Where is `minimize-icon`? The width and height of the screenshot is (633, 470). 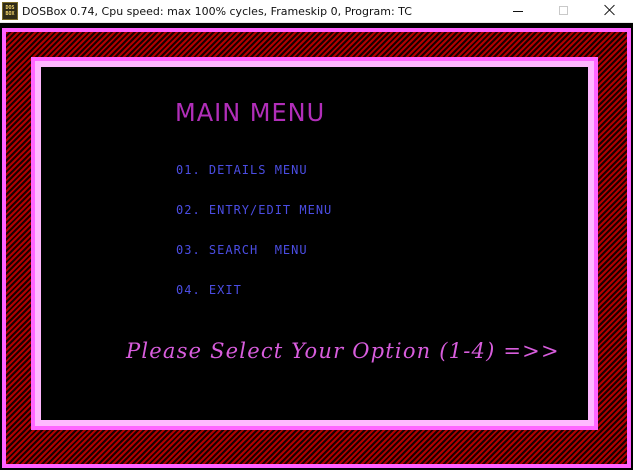 minimize-icon is located at coordinates (518, 11).